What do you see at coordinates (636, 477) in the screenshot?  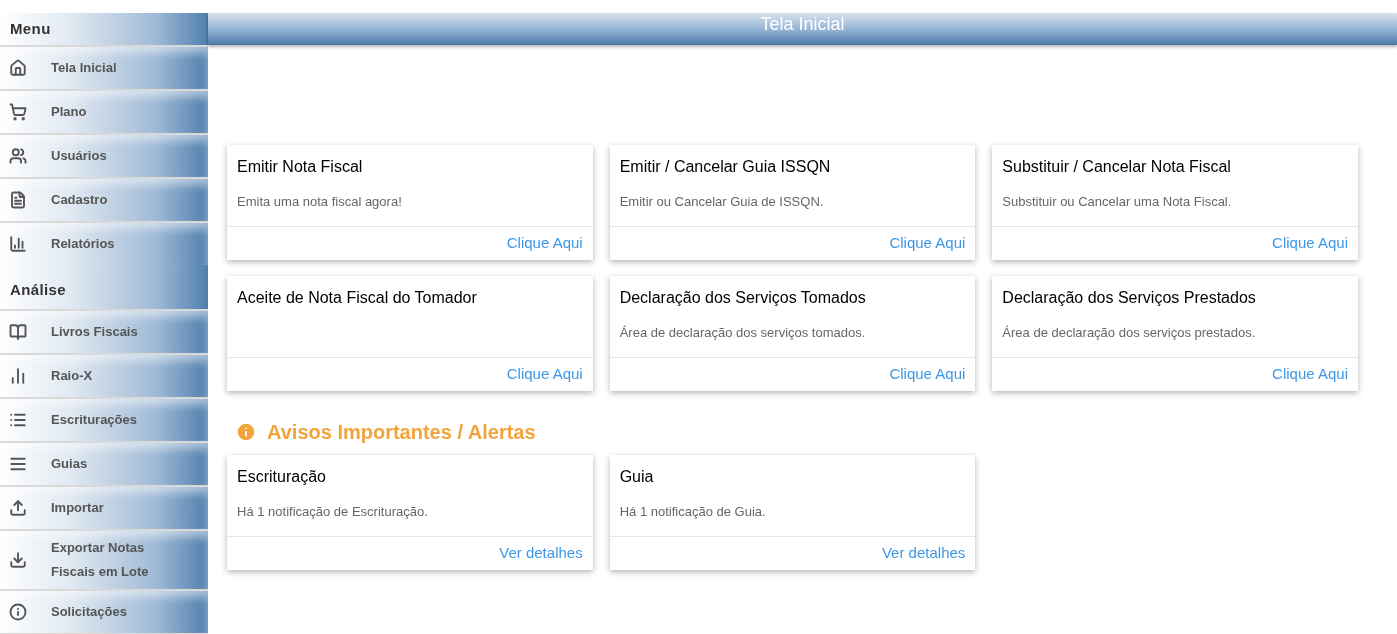 I see `card-title: Guia` at bounding box center [636, 477].